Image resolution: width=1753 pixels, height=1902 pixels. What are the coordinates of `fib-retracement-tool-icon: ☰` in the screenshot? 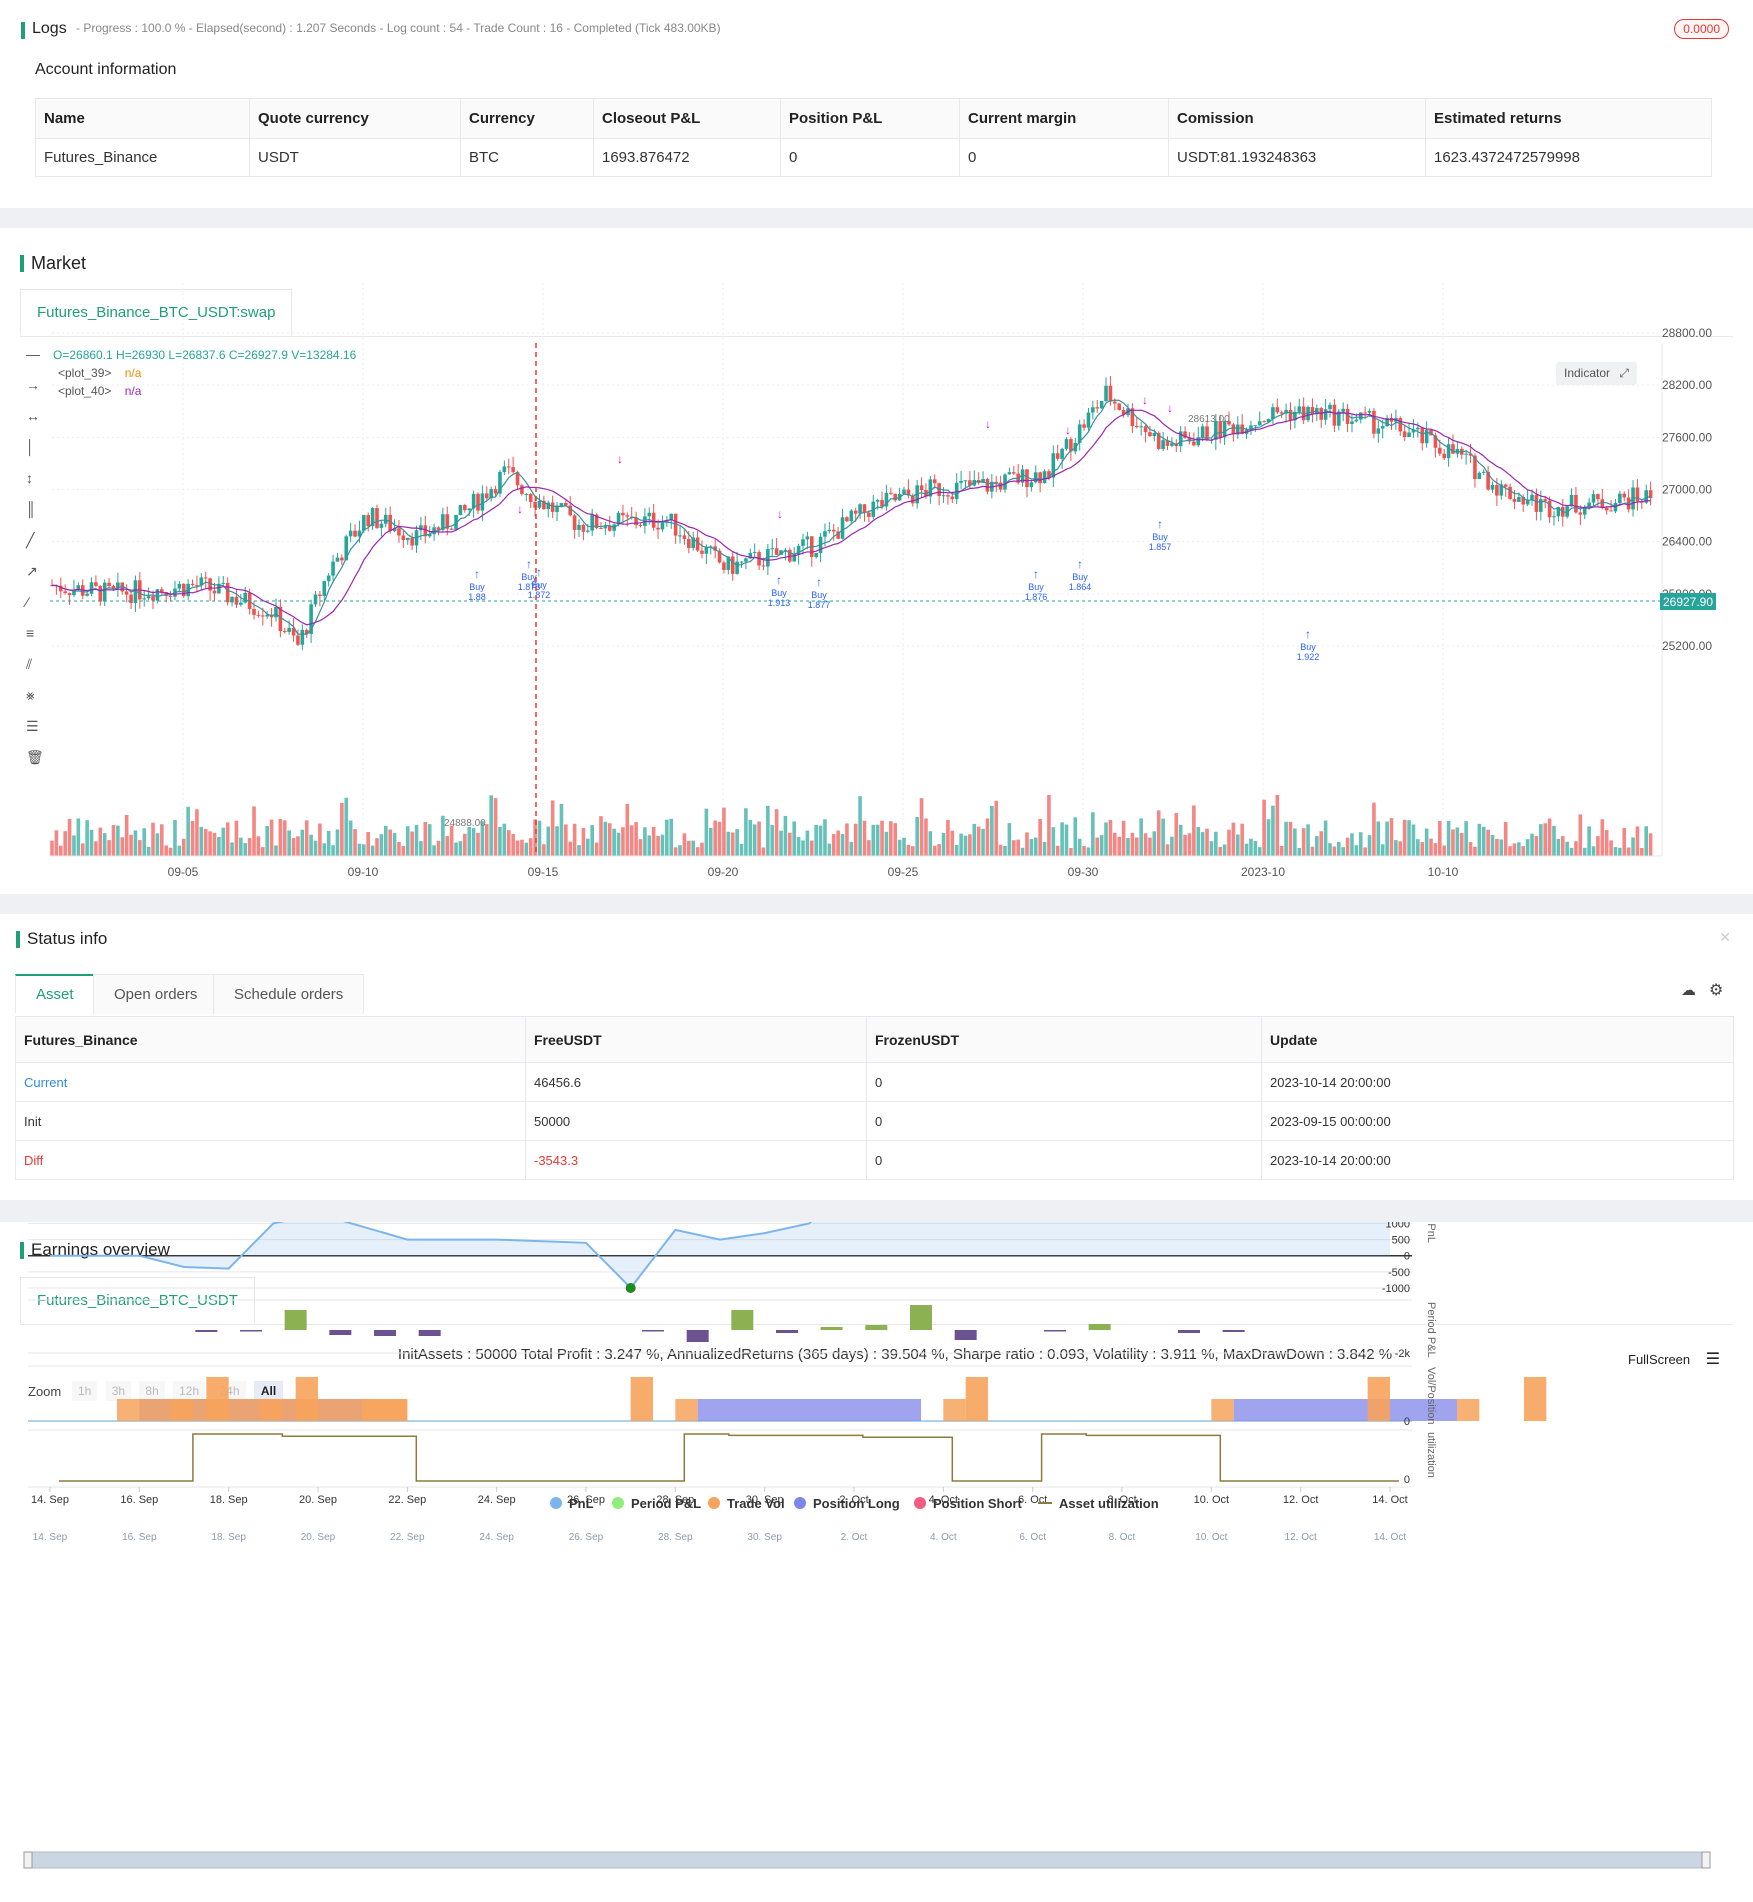 It's located at (37, 733).